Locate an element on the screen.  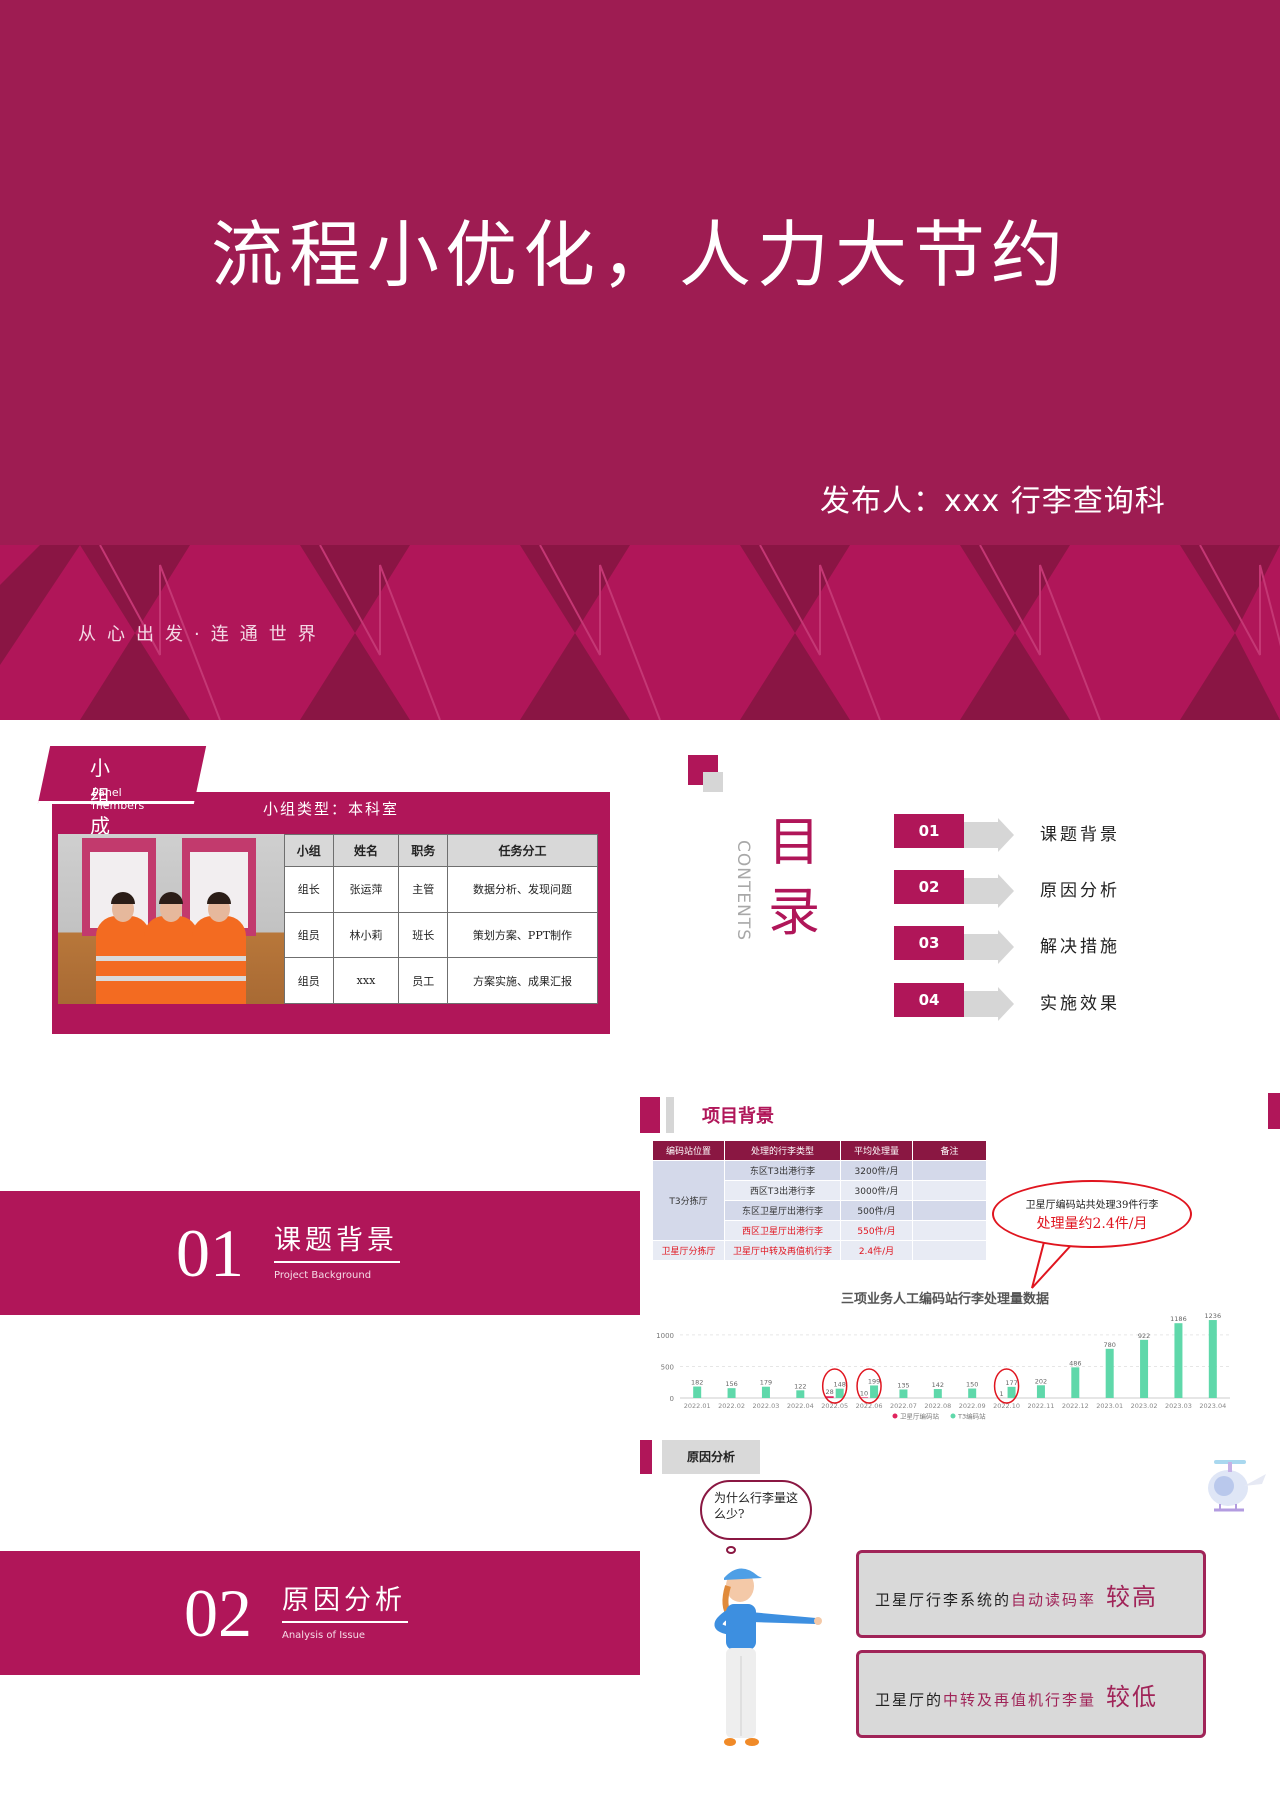
section-title: 课题背景 is located at coordinates (336, 1240).